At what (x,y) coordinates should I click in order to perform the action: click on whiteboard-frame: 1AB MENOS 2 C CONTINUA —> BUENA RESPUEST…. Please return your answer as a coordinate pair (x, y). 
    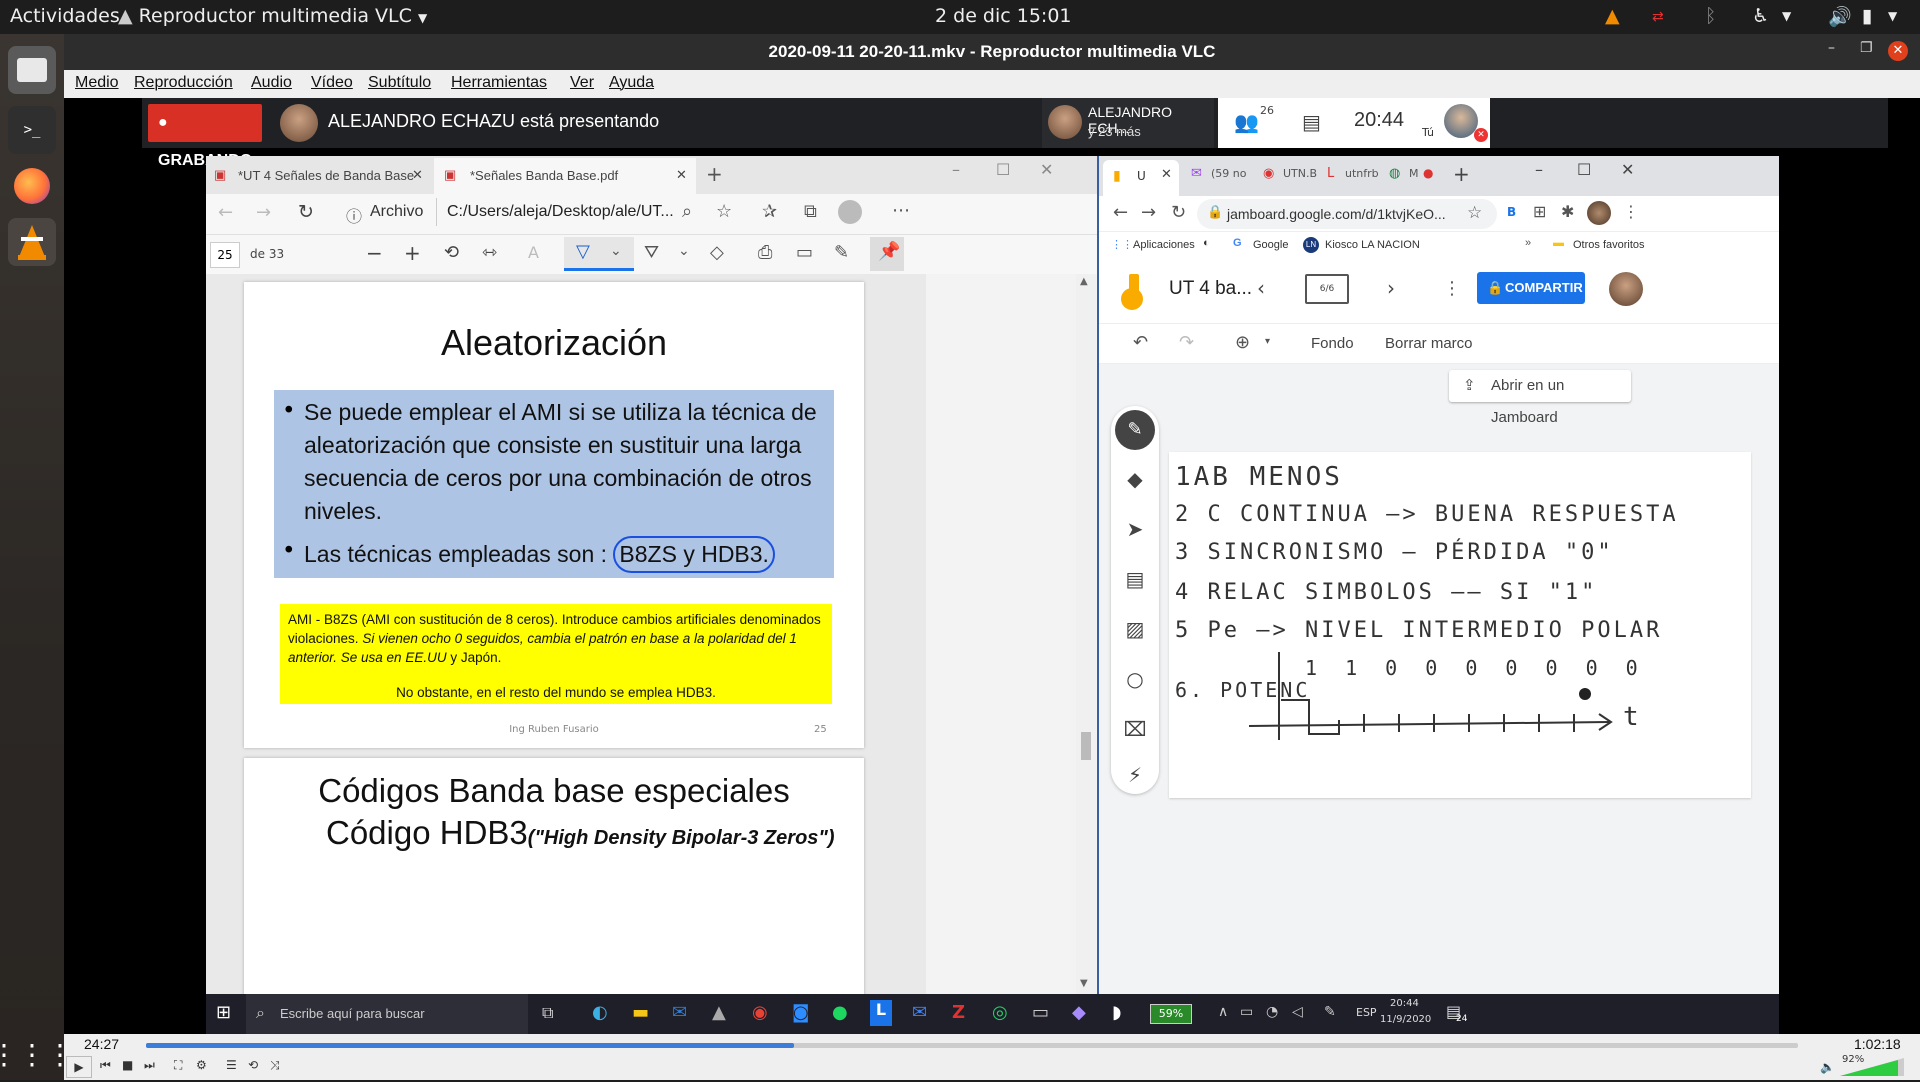
    Looking at the image, I should click on (1460, 625).